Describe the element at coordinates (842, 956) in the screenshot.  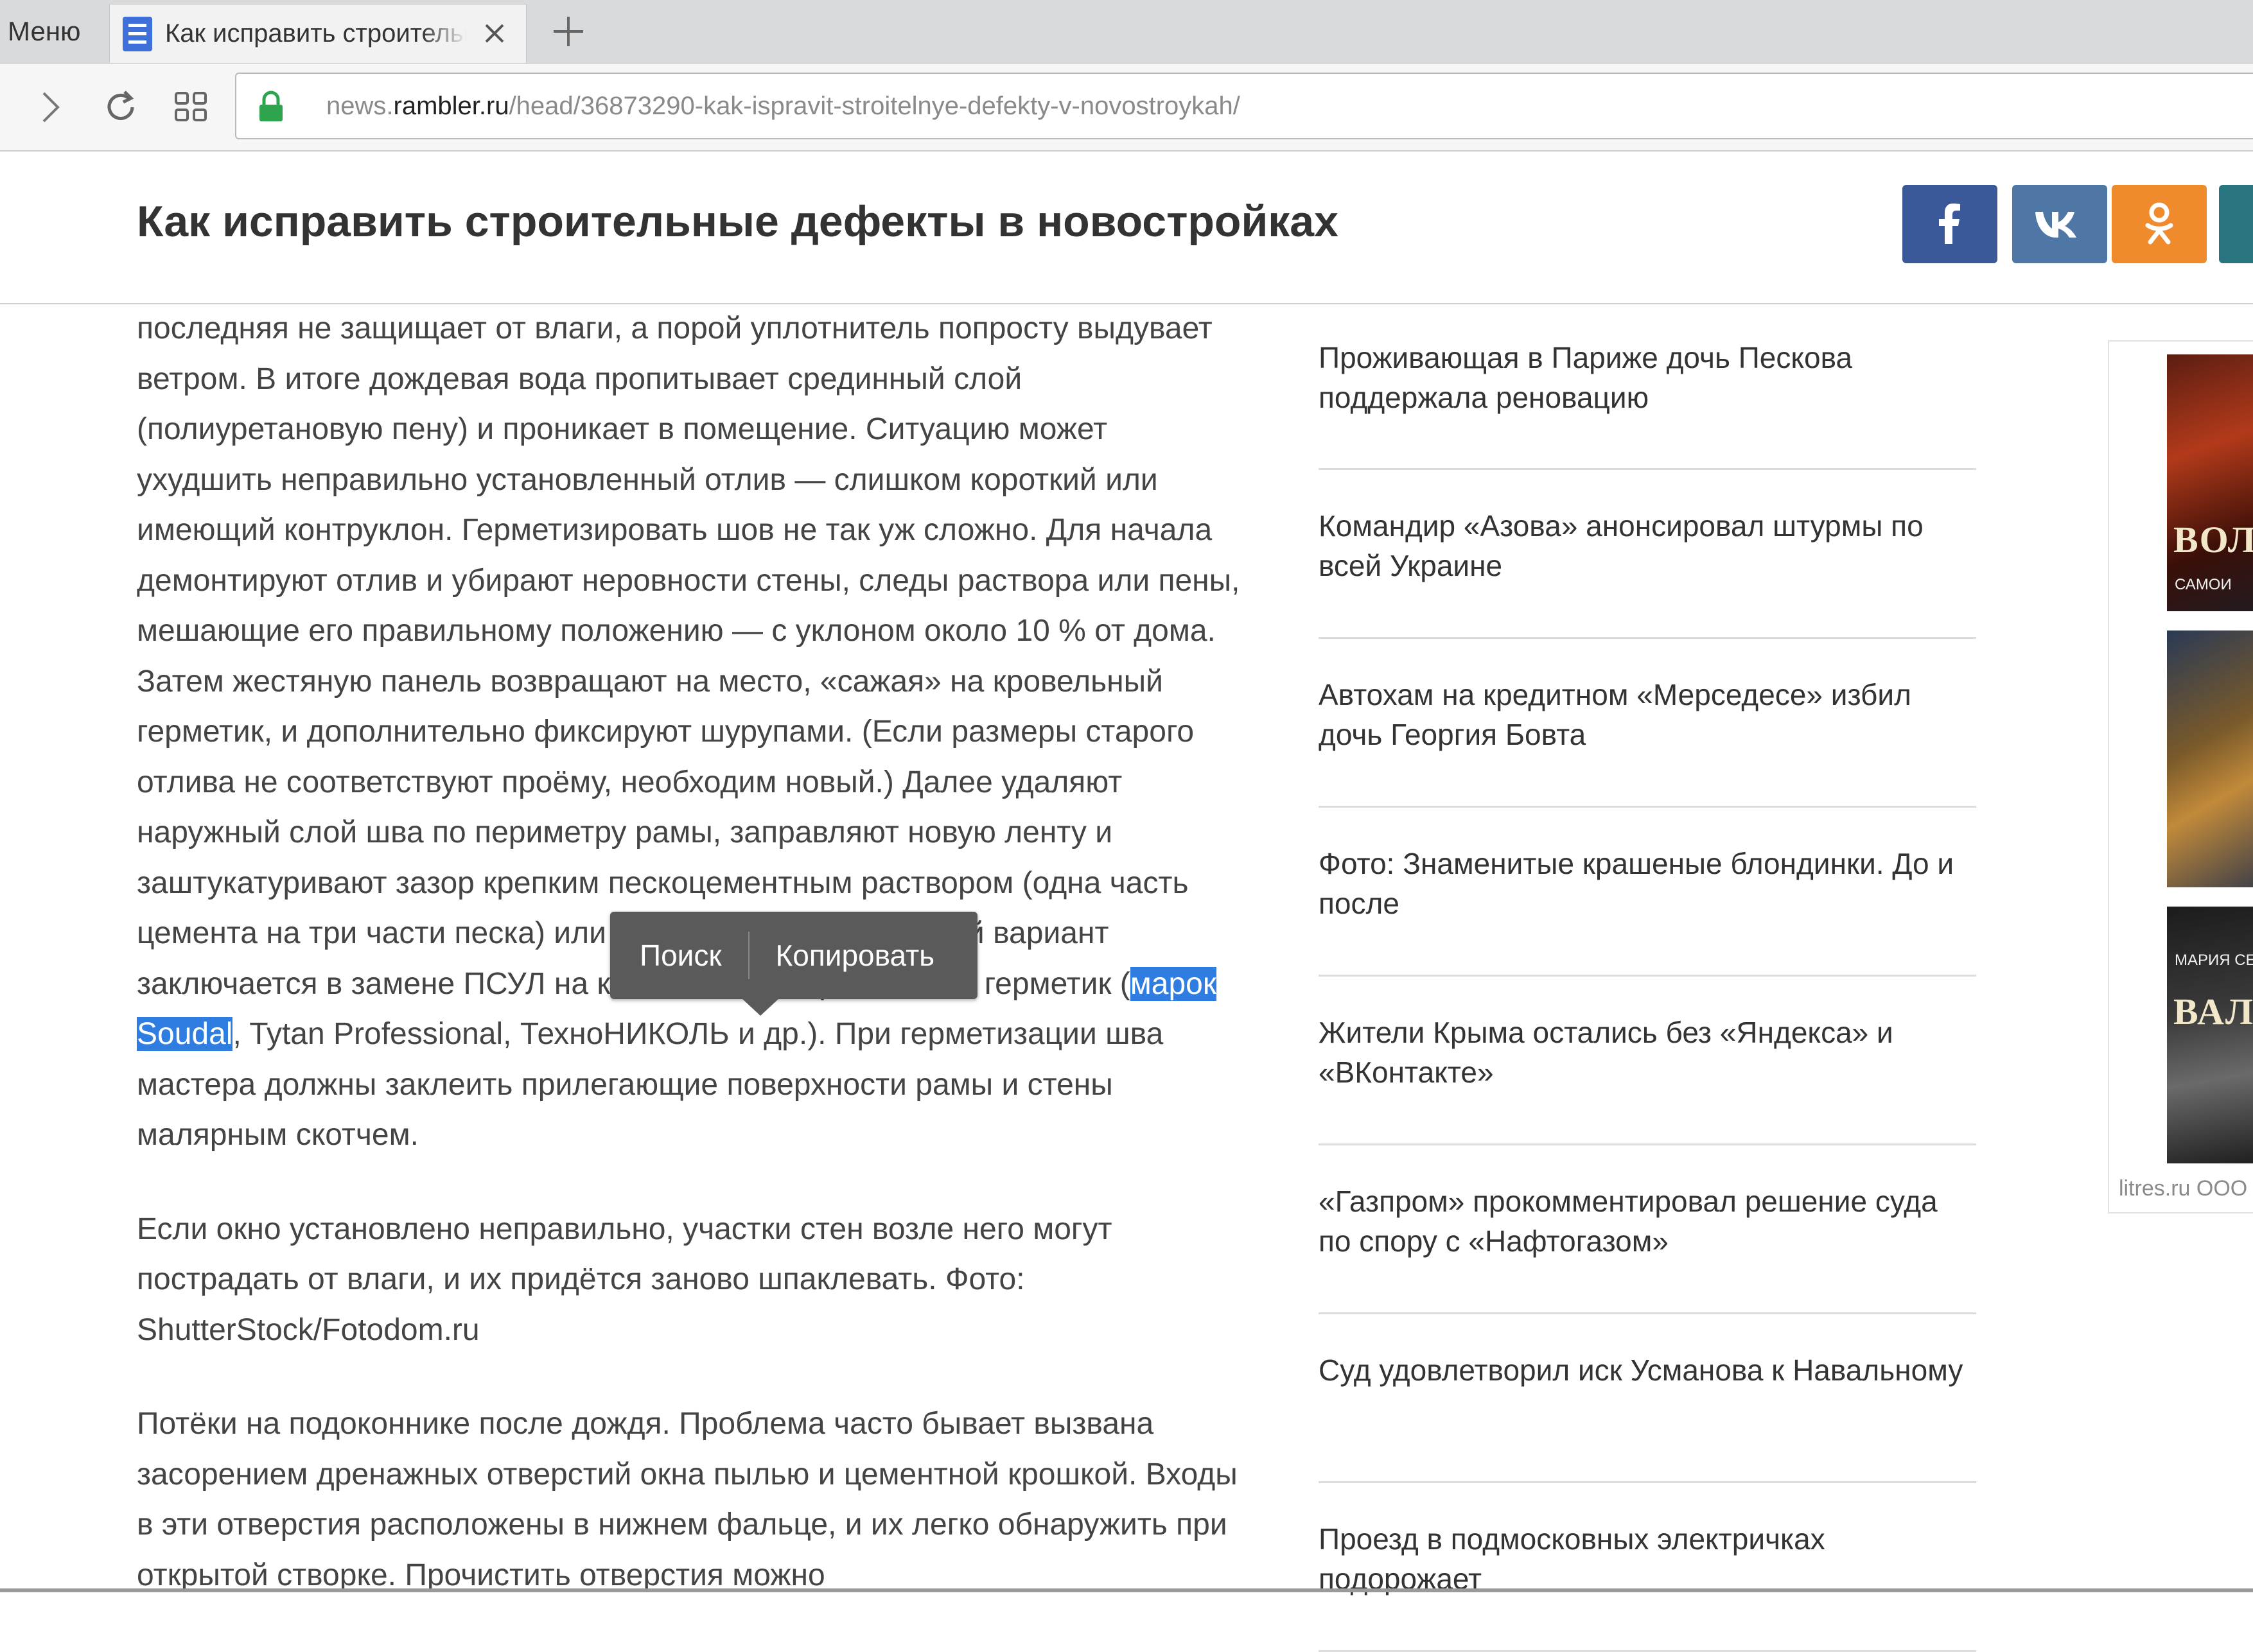
I see `context-copy-button: Копировать` at that location.